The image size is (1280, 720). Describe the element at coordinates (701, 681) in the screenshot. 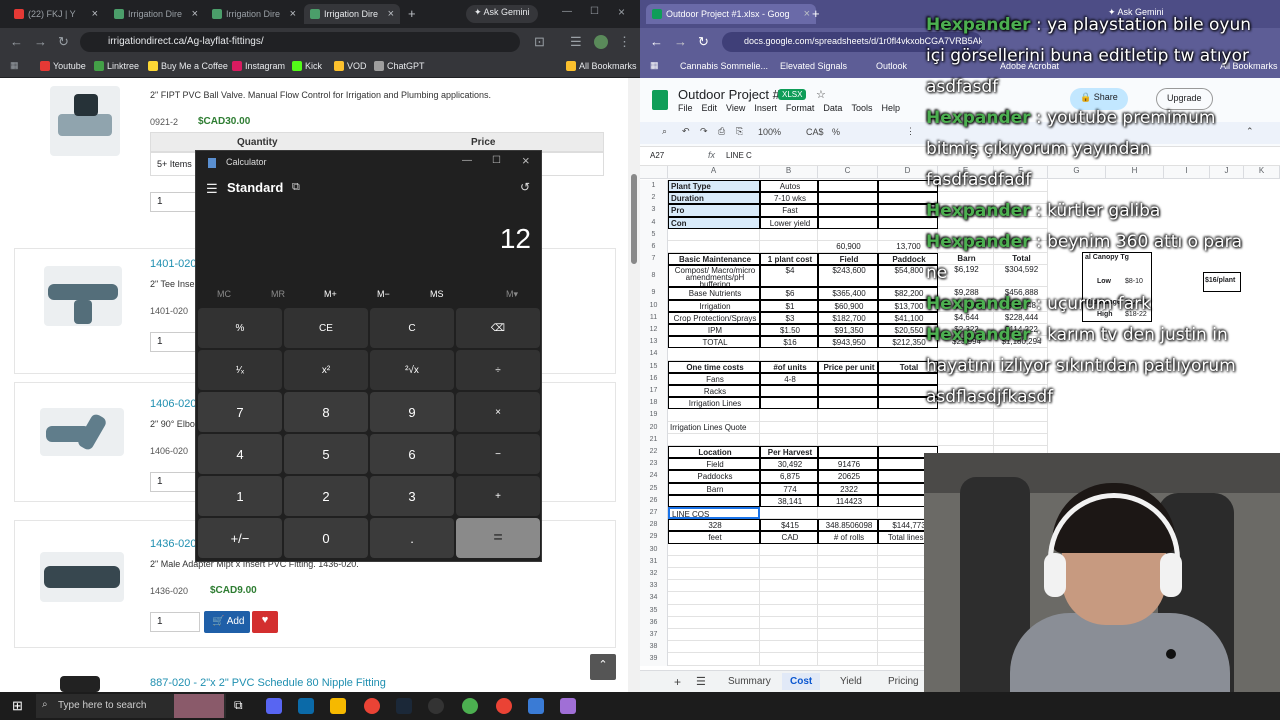

I see `all-sheets-icon: ☰` at that location.